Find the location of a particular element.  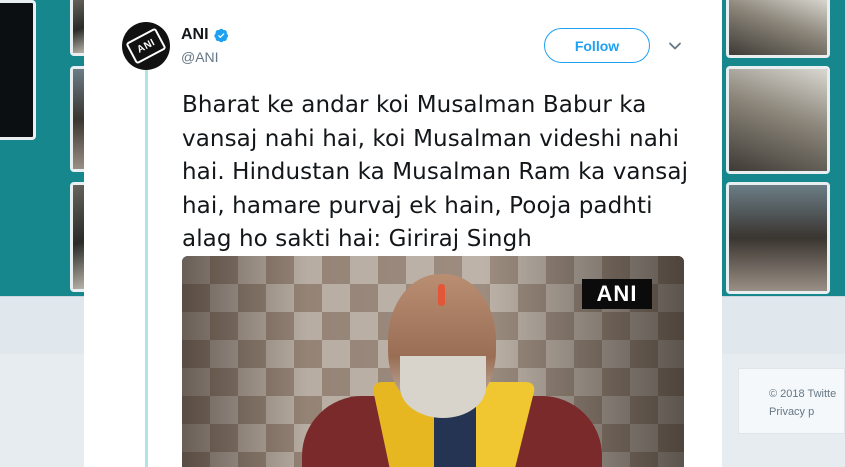

ani-logo-icon: ANI is located at coordinates (146, 46).